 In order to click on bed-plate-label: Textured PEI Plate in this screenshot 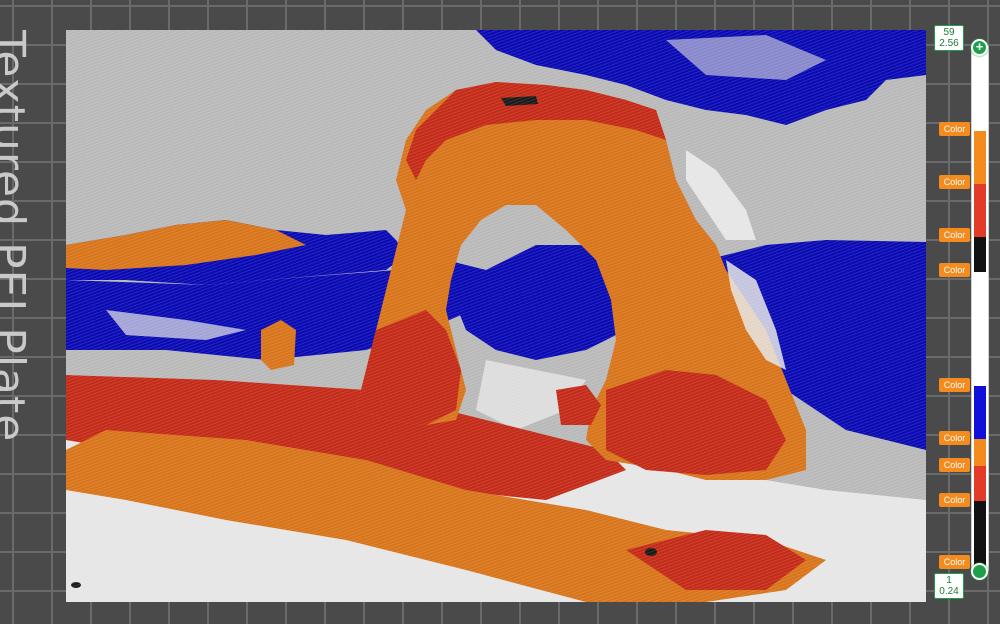, I will do `click(17, 236)`.